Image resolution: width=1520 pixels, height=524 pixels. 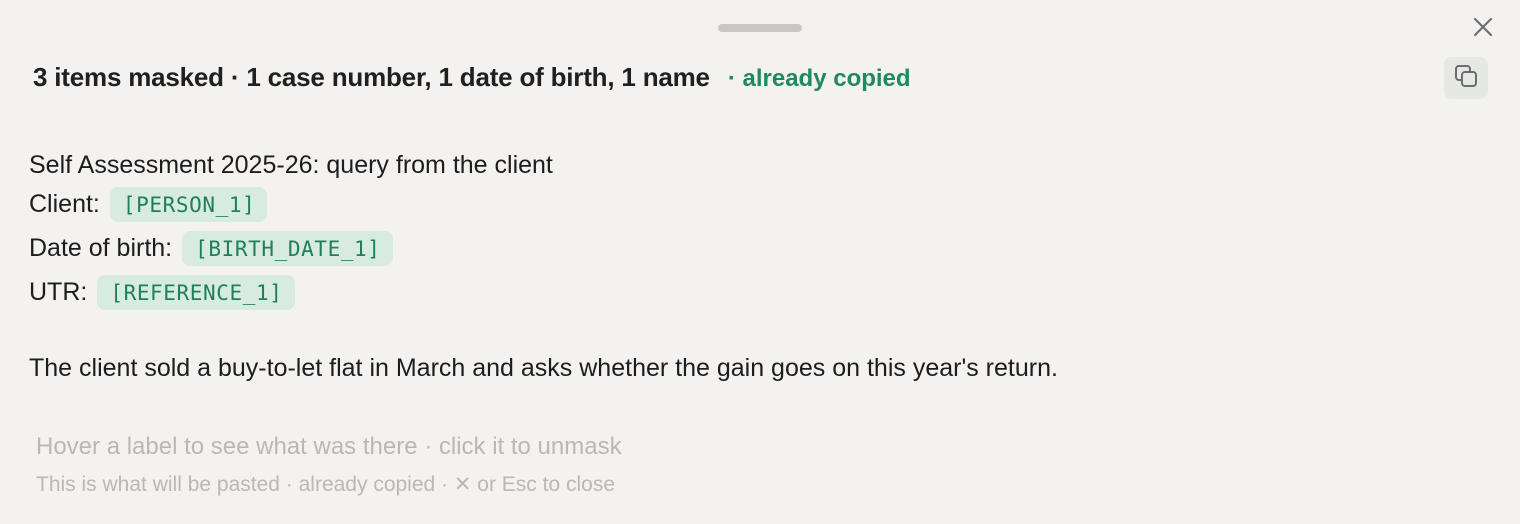 I want to click on close-button, so click(x=1483, y=29).